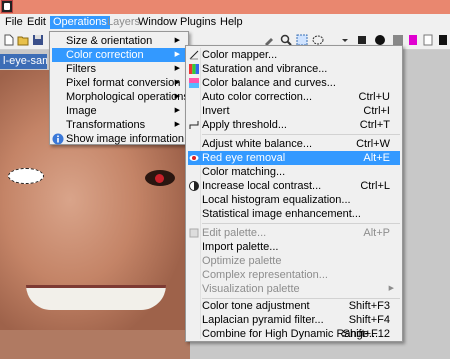 The image size is (450, 359). What do you see at coordinates (294, 111) in the screenshot?
I see `menu-item-invert: Invert Ctrl+I` at bounding box center [294, 111].